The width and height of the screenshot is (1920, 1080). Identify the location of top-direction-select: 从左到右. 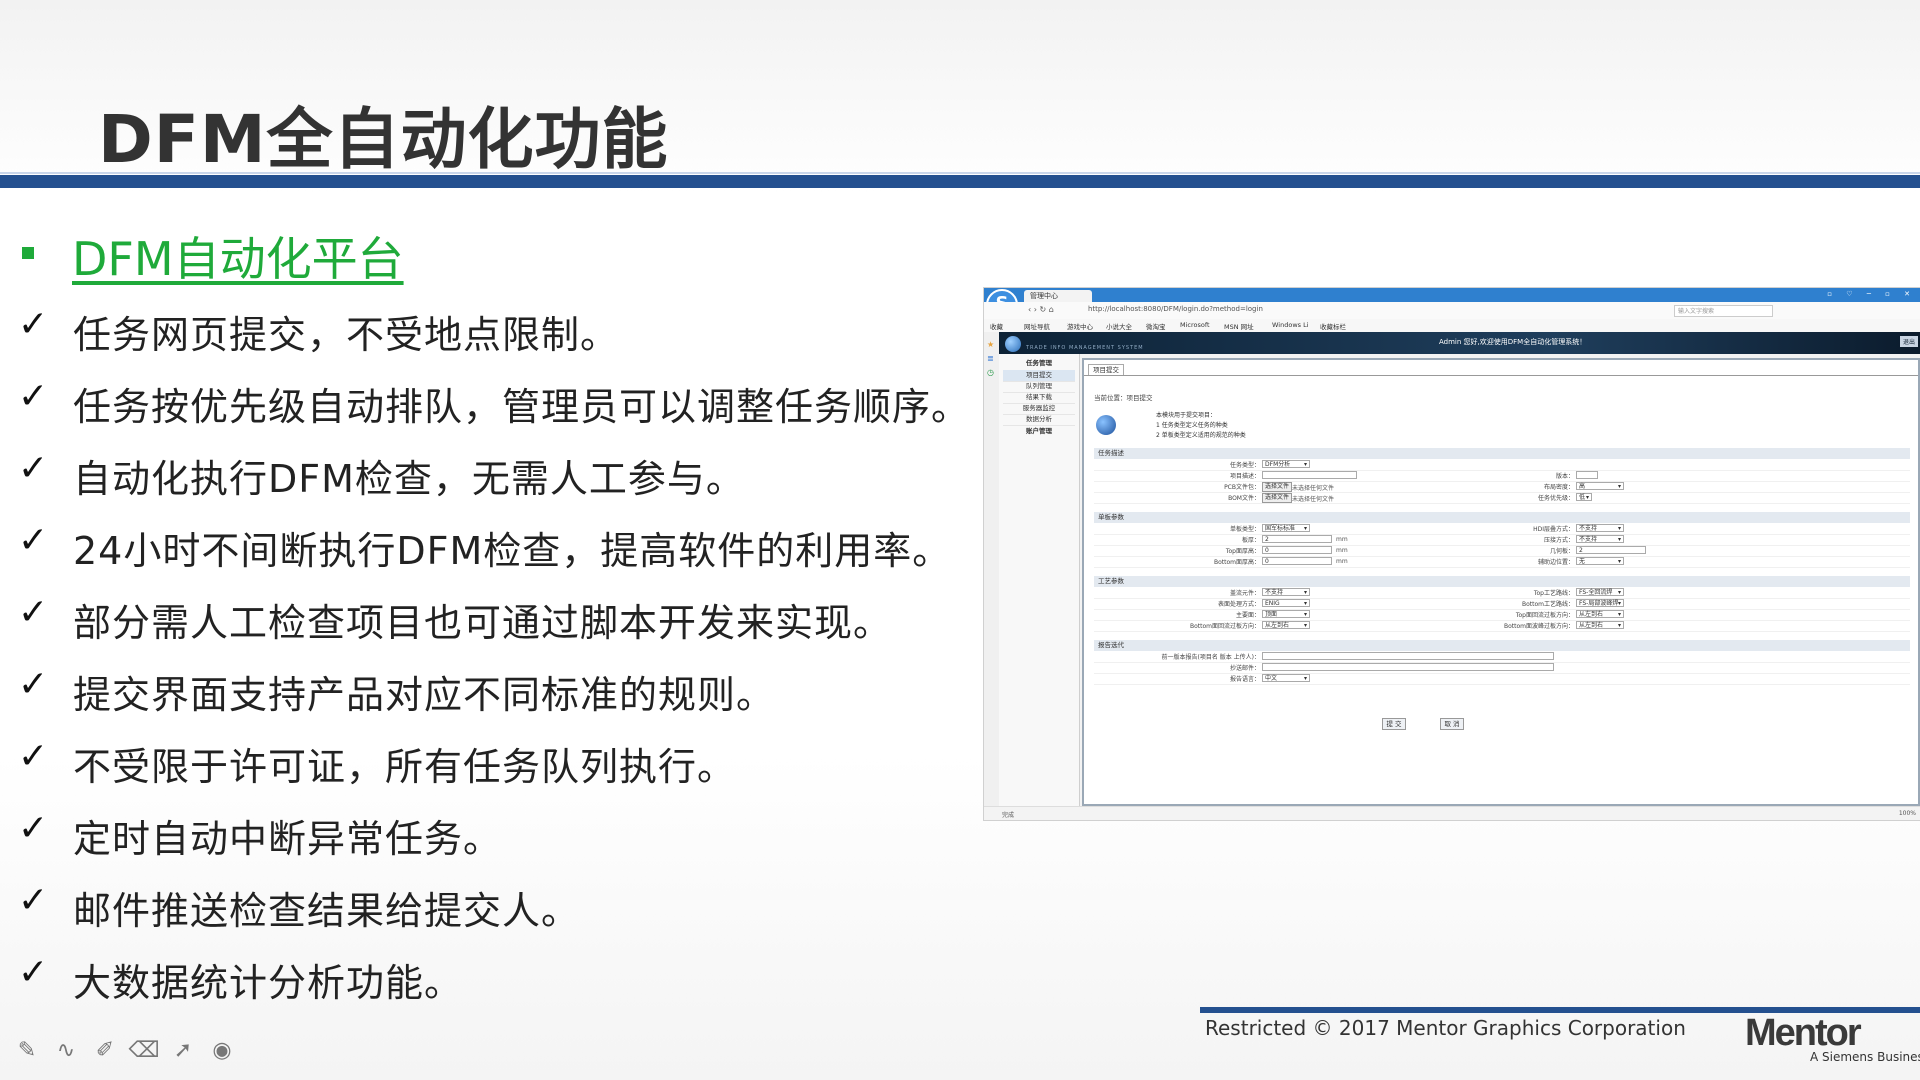
(1600, 614).